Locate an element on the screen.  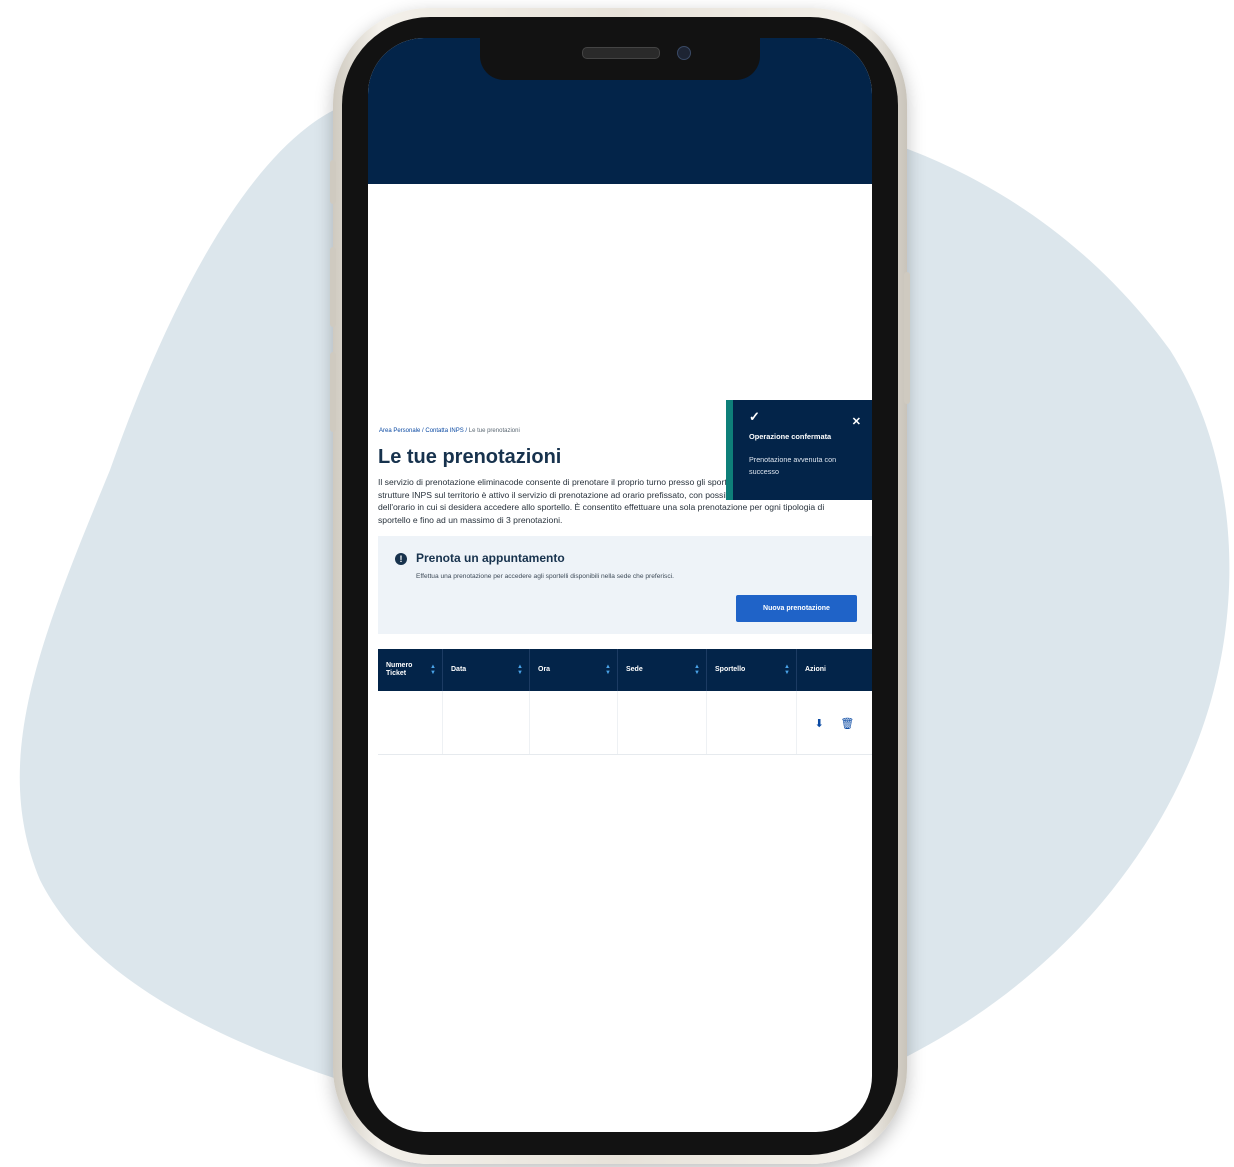
column-header-ticket: Numero Ticket ▲ ▼ is located at coordinates (410, 670).